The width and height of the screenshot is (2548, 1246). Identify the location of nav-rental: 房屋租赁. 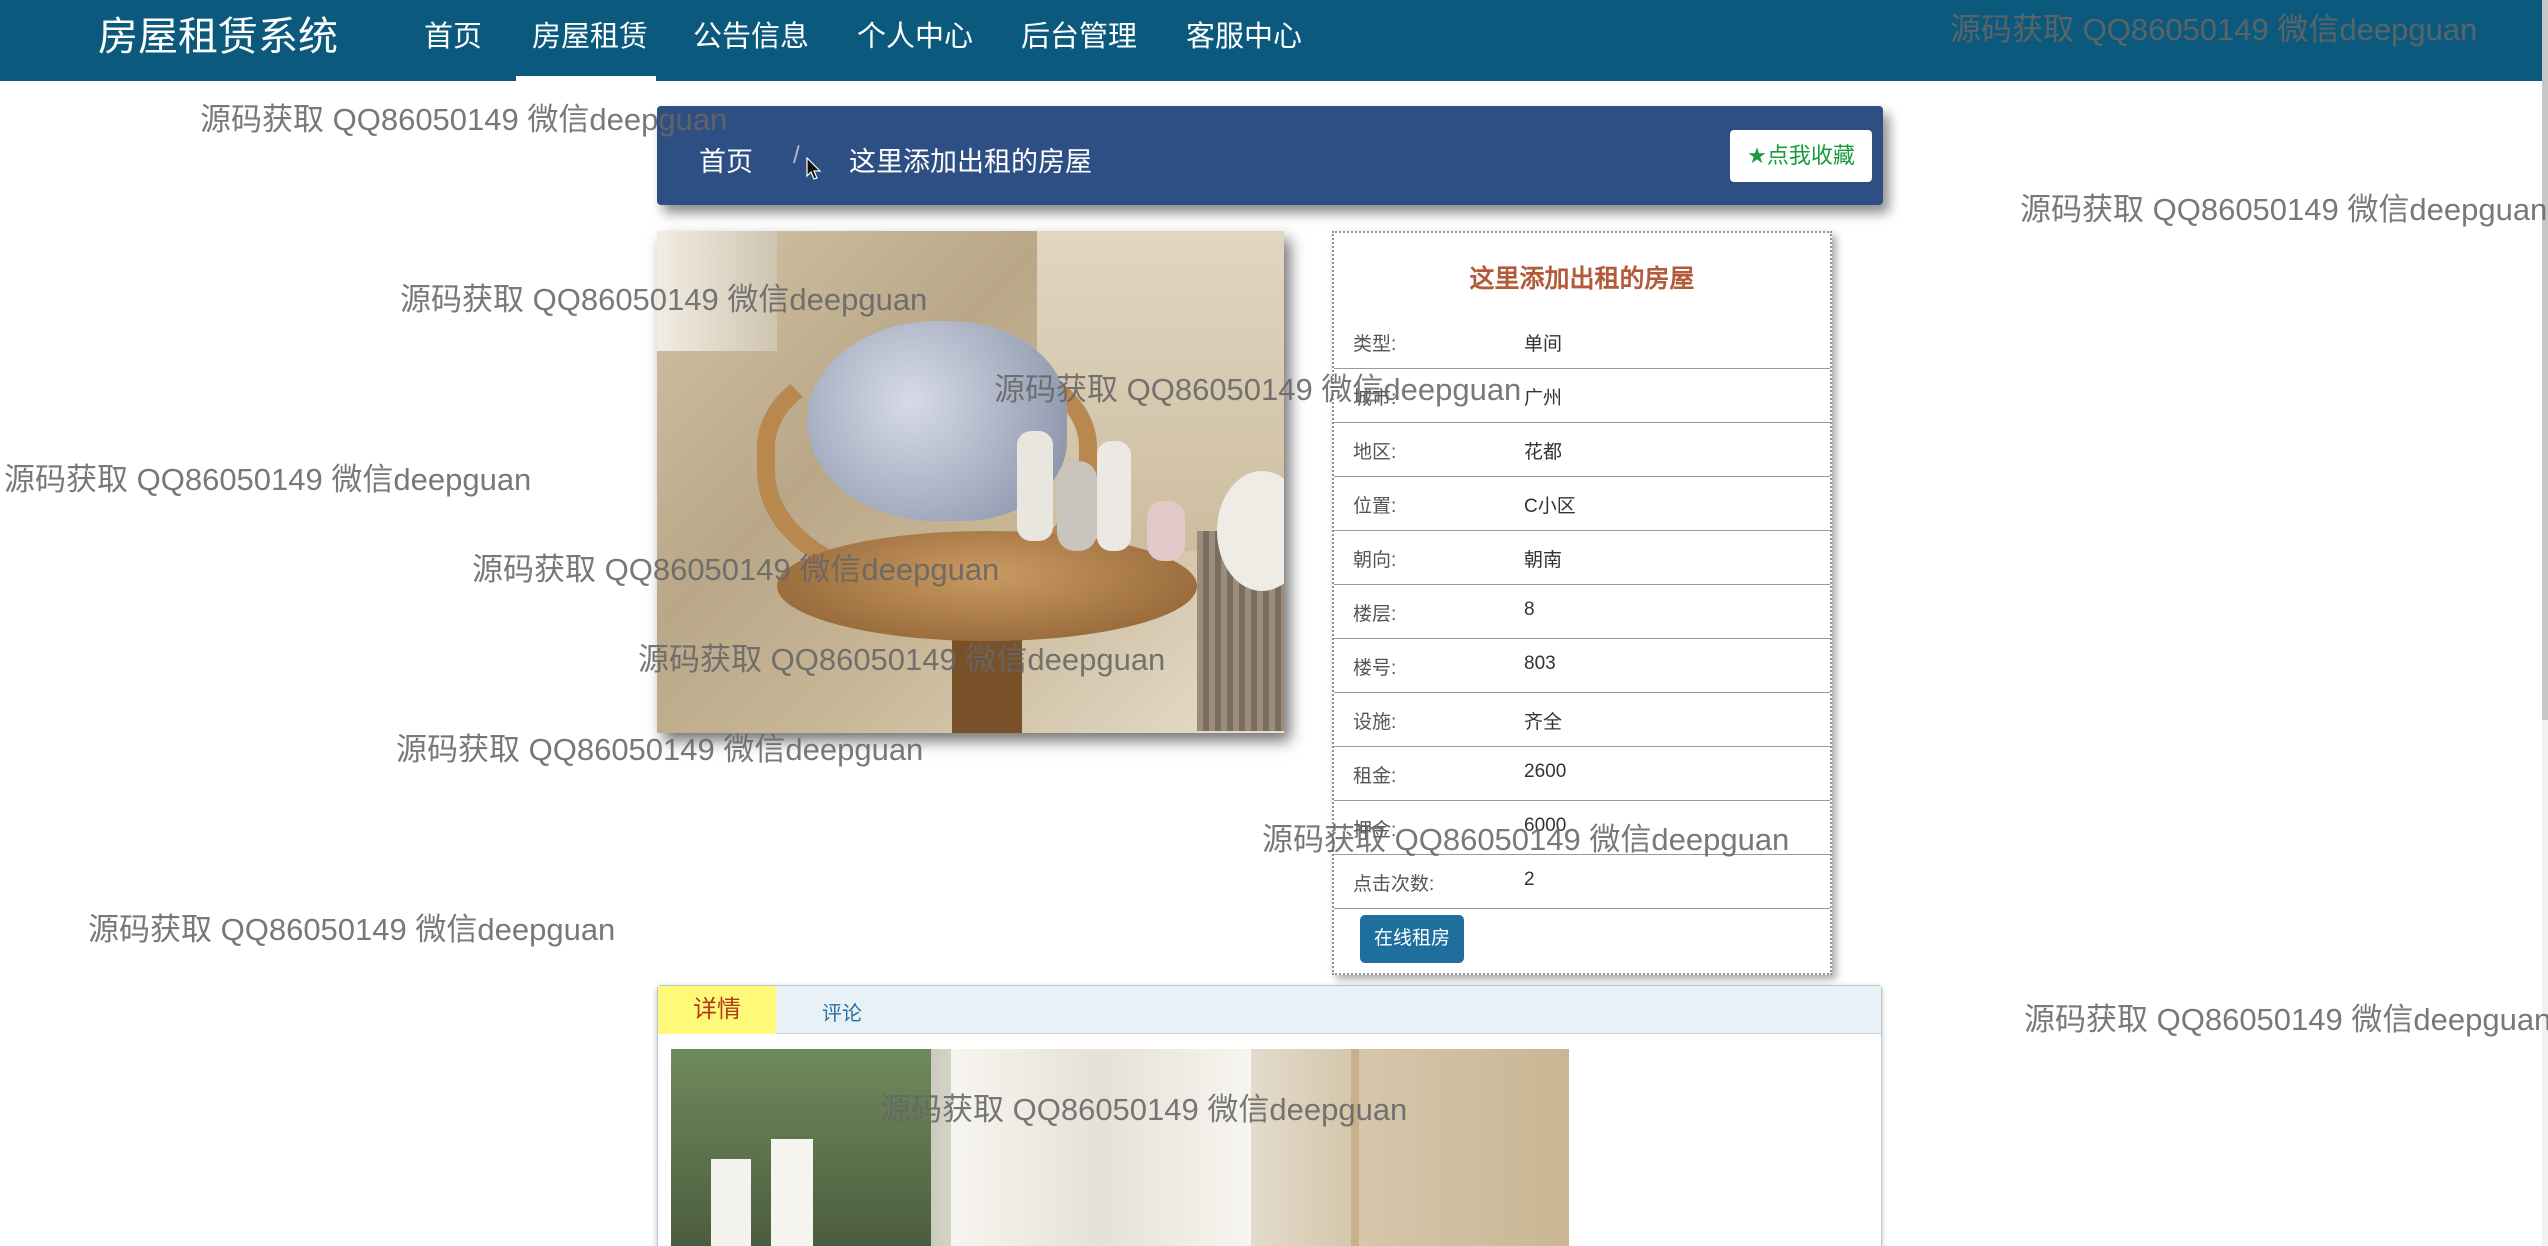
(590, 37).